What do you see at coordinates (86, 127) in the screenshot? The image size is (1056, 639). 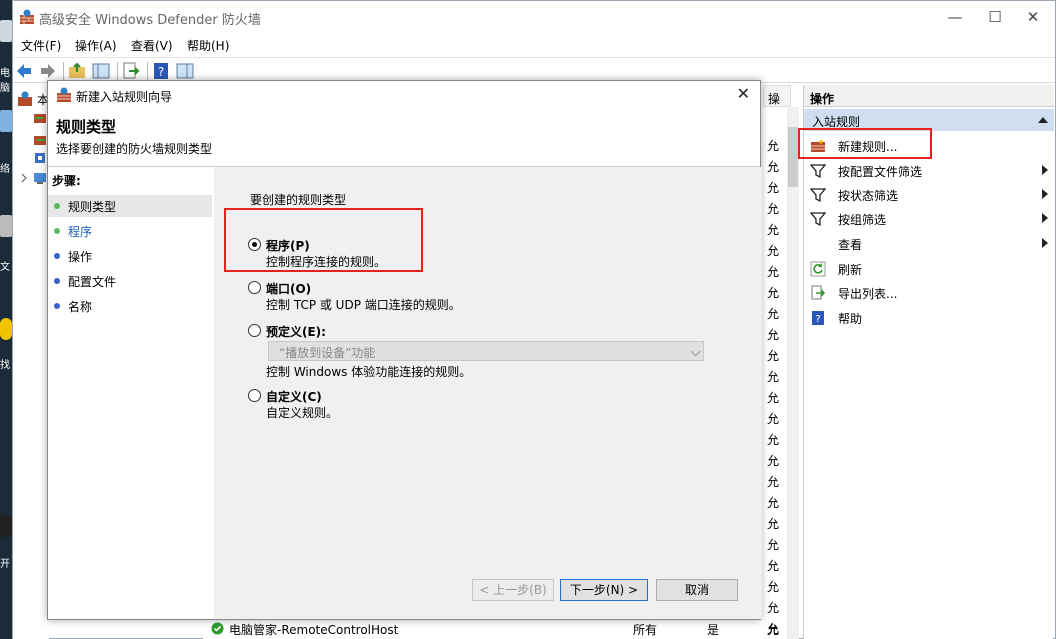 I see `wizard-page-title: 规则类型` at bounding box center [86, 127].